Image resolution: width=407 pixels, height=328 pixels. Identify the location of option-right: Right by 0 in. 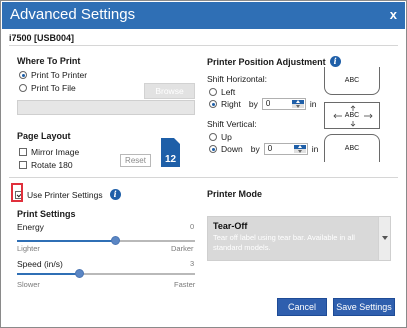
(262, 104).